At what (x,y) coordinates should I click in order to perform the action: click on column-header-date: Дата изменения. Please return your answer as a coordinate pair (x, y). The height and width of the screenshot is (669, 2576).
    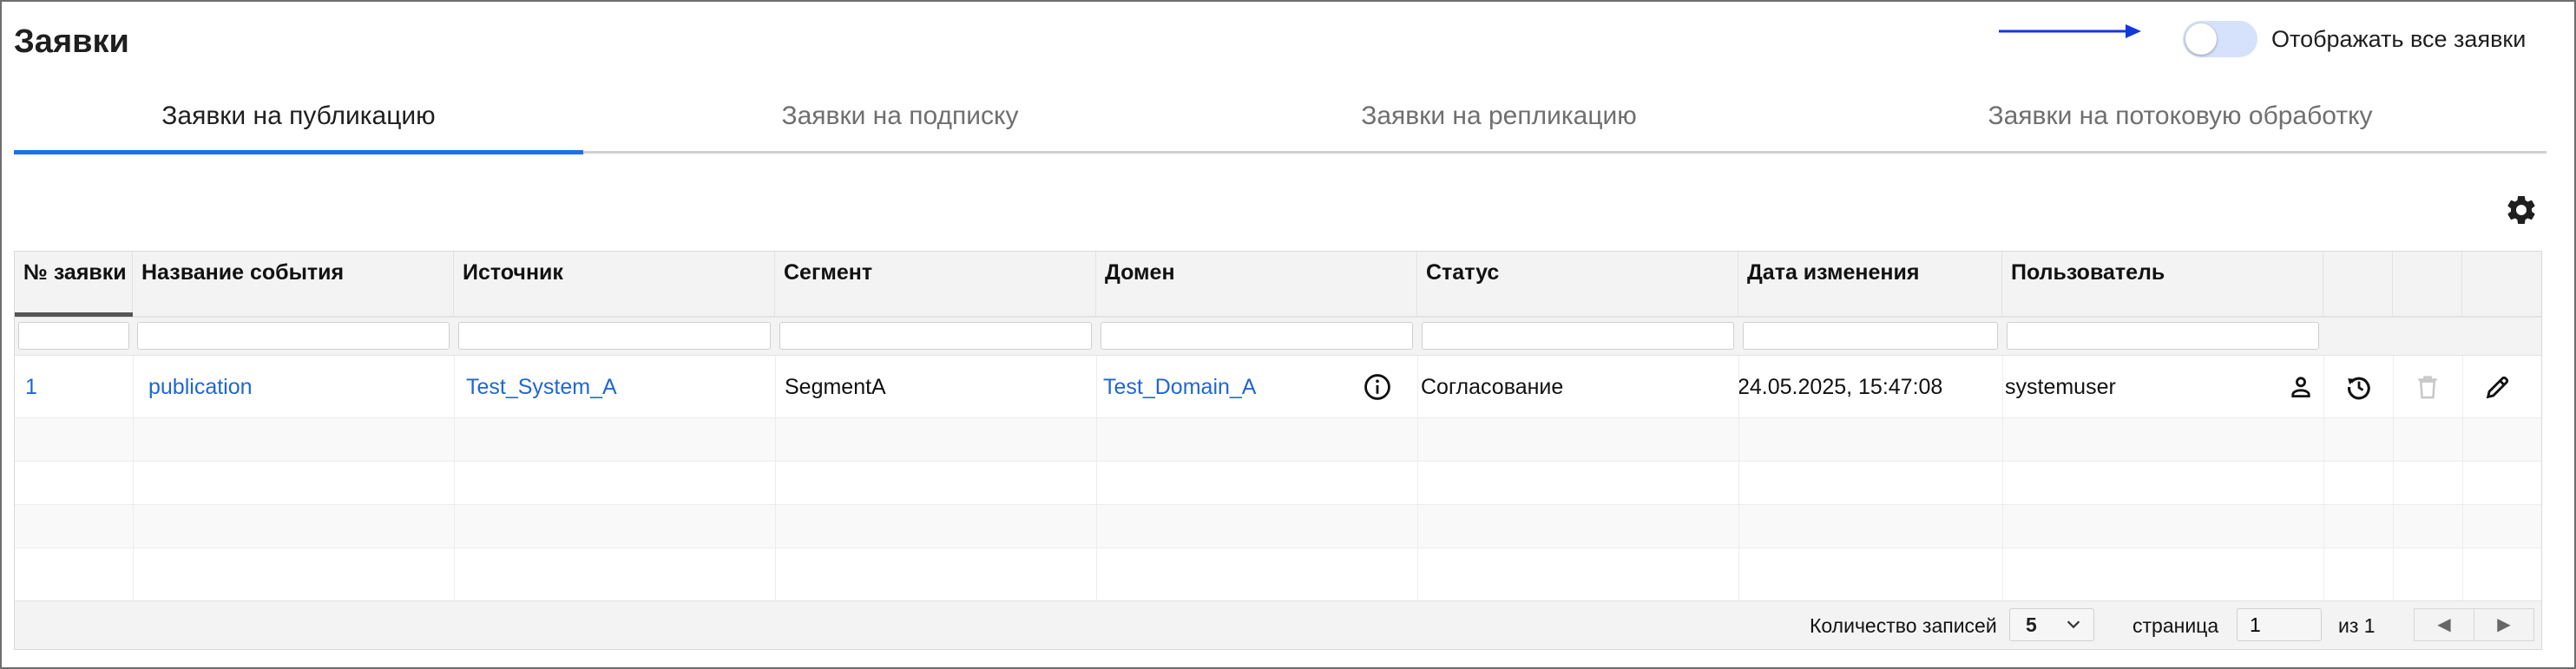
    Looking at the image, I should click on (1870, 285).